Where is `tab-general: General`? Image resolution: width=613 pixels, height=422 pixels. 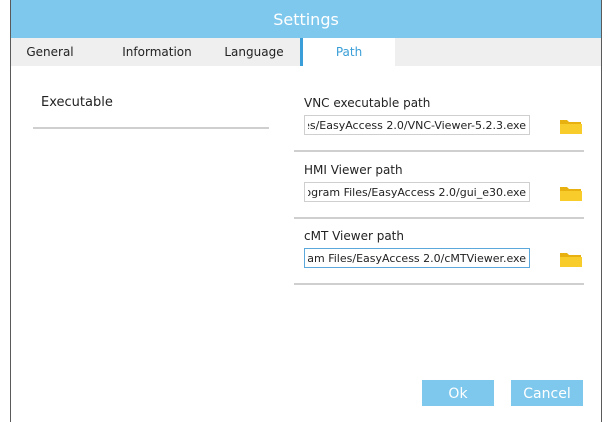
tab-general: General is located at coordinates (50, 52).